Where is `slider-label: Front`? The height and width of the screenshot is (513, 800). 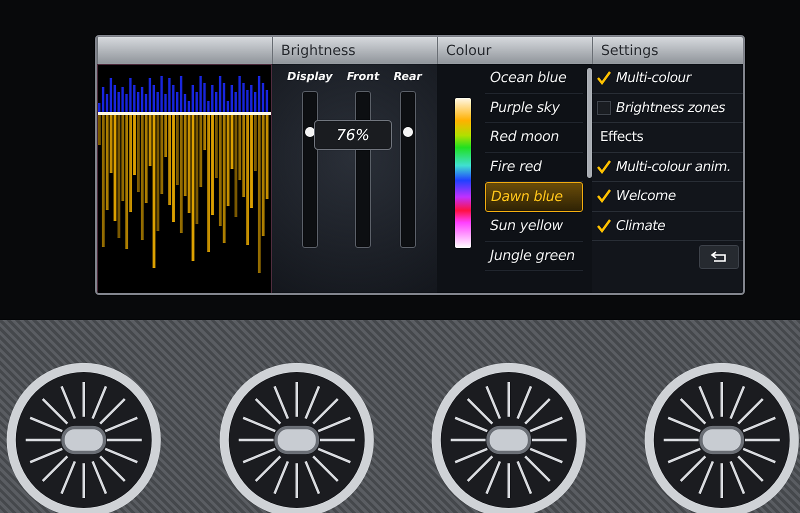 slider-label: Front is located at coordinates (363, 76).